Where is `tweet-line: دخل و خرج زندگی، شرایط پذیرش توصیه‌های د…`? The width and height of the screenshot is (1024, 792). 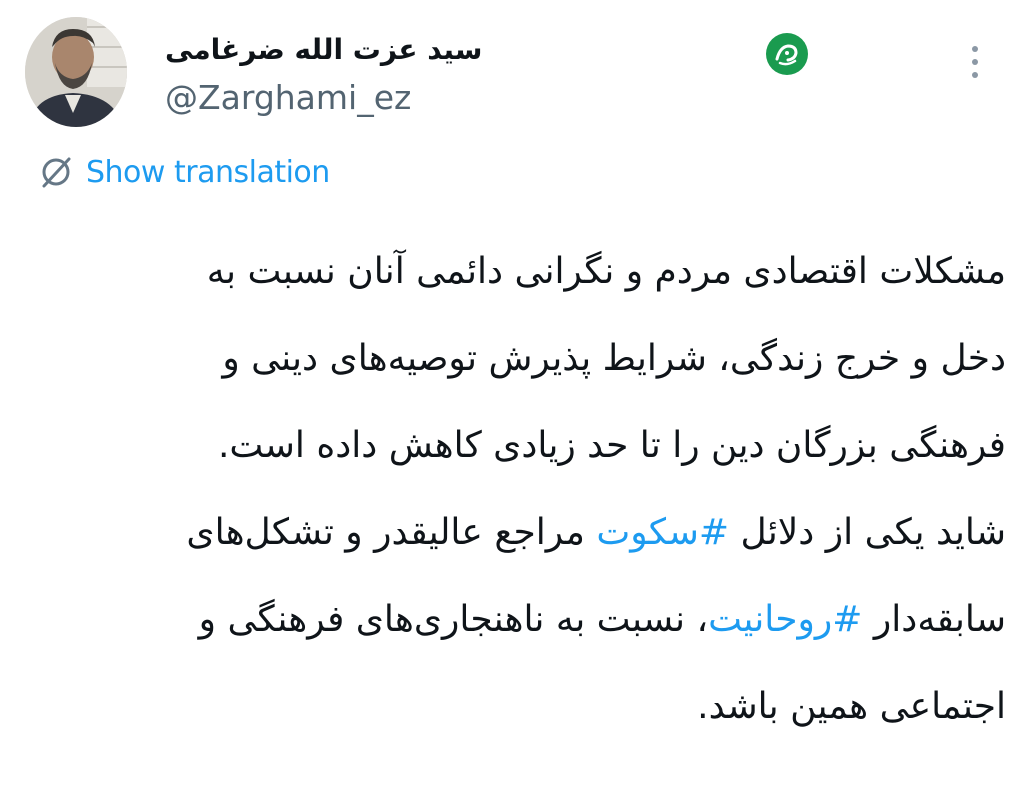
tweet-line: دخل و خرج زندگی، شرایط پذیرش توصیه‌های د… is located at coordinates (614, 358).